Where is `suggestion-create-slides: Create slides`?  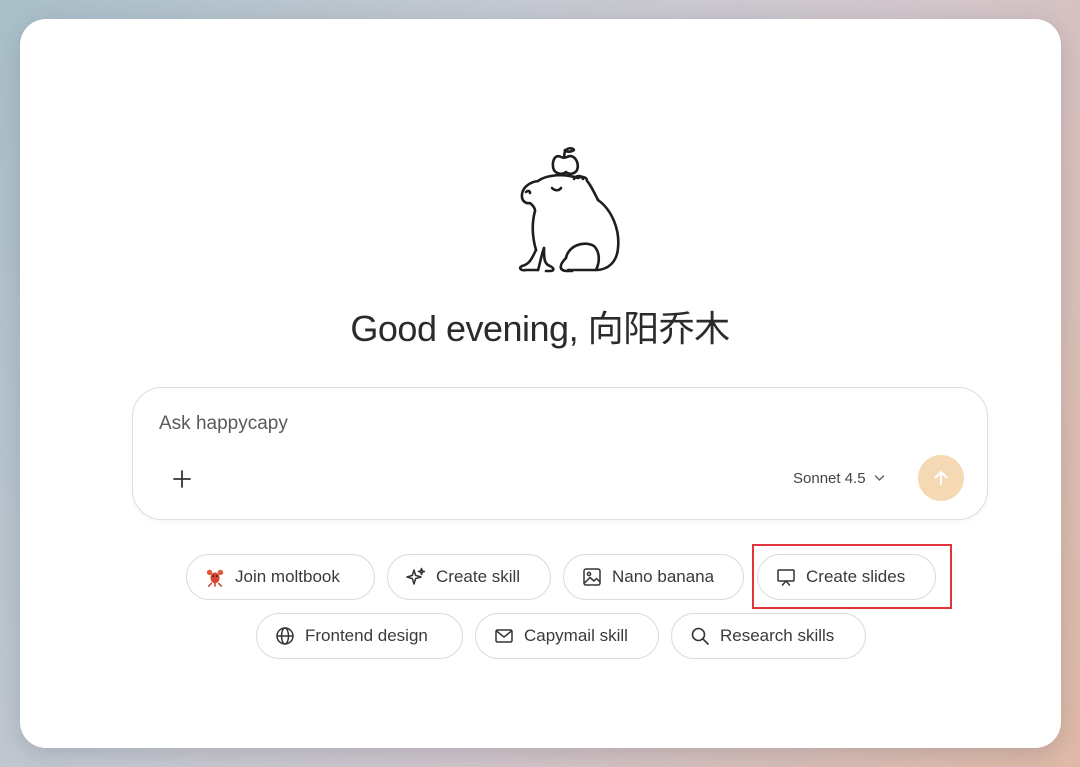 suggestion-create-slides: Create slides is located at coordinates (846, 577).